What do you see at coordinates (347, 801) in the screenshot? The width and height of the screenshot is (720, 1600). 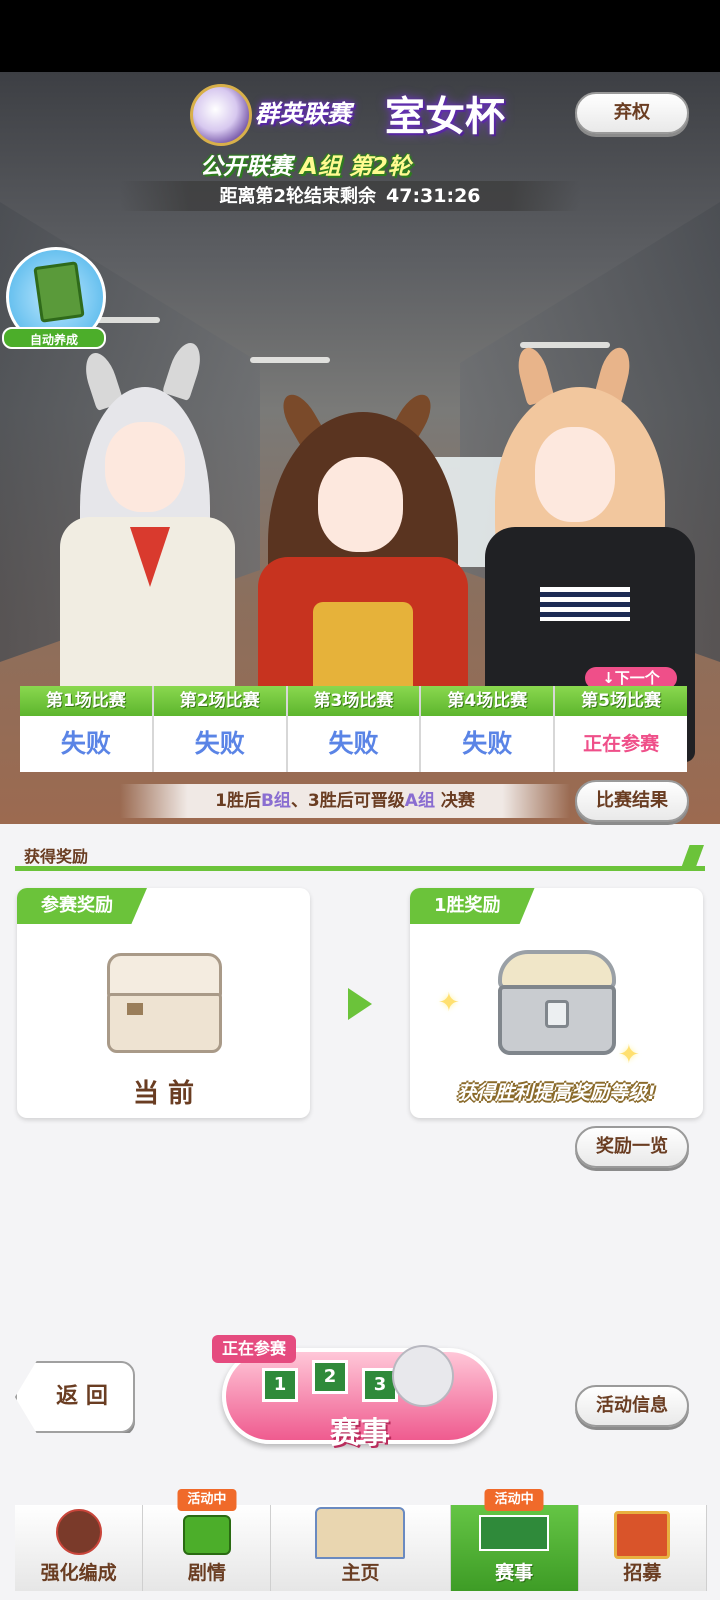 I see `advance-note-part: 、3胜后可晋级` at bounding box center [347, 801].